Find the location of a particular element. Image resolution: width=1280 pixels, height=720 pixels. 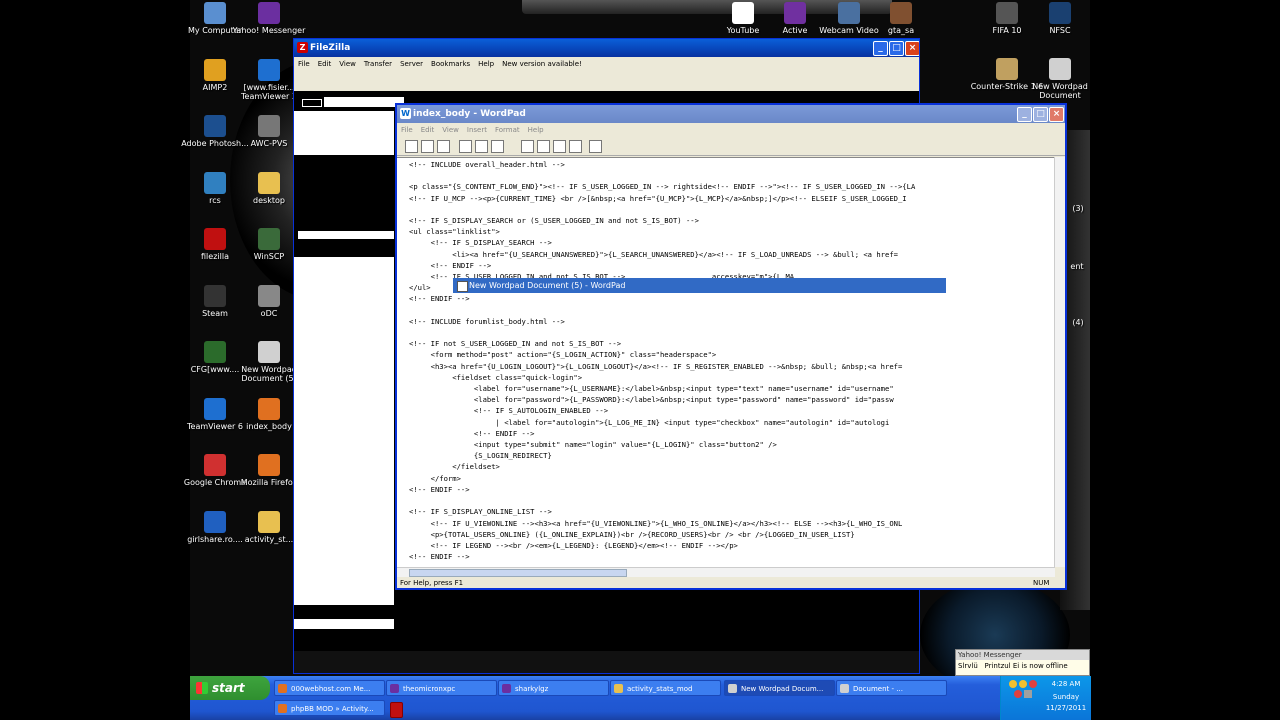

paste-icon is located at coordinates (559, 146).